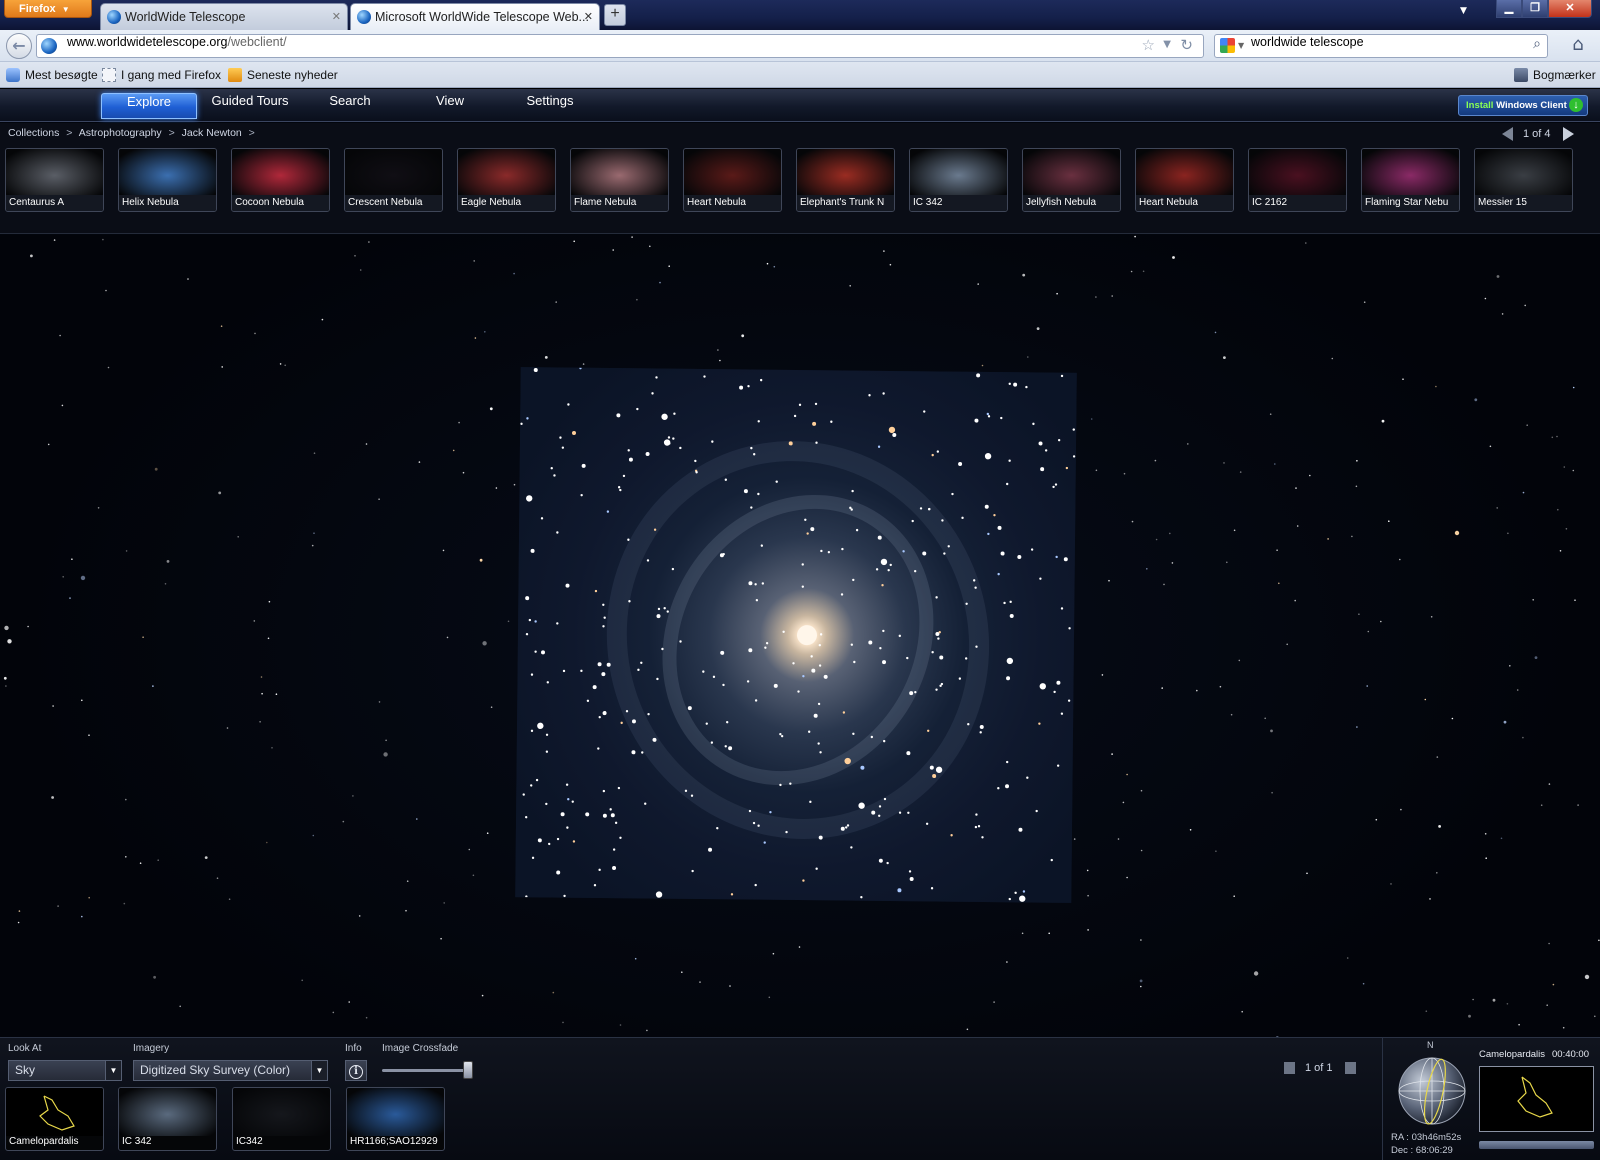  I want to click on collection-item: IC 342, so click(958, 180).